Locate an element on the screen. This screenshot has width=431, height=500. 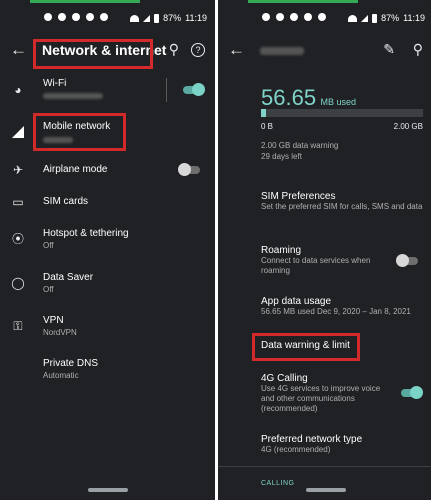
highlight-title-box is located at coordinates (93, 54).